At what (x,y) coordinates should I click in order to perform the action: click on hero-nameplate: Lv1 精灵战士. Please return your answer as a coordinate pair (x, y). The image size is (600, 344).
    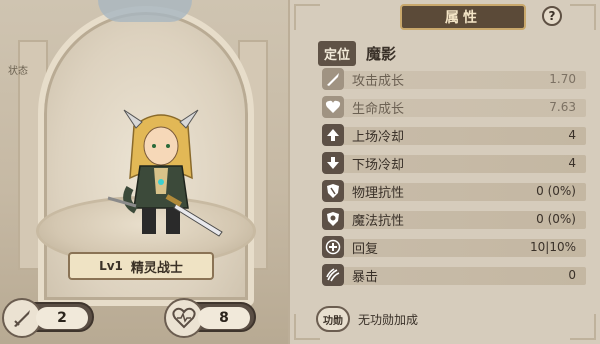
    Looking at the image, I should click on (141, 266).